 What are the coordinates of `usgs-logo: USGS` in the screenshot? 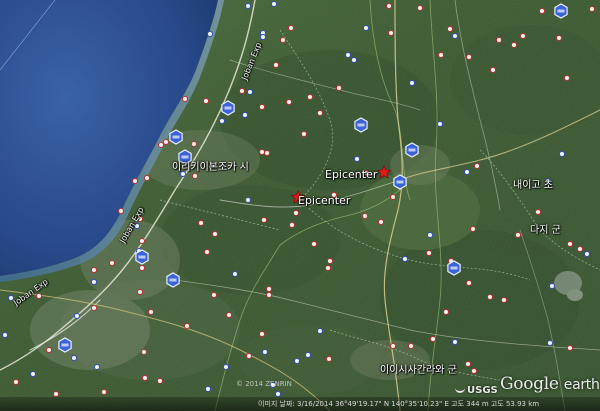 It's located at (476, 389).